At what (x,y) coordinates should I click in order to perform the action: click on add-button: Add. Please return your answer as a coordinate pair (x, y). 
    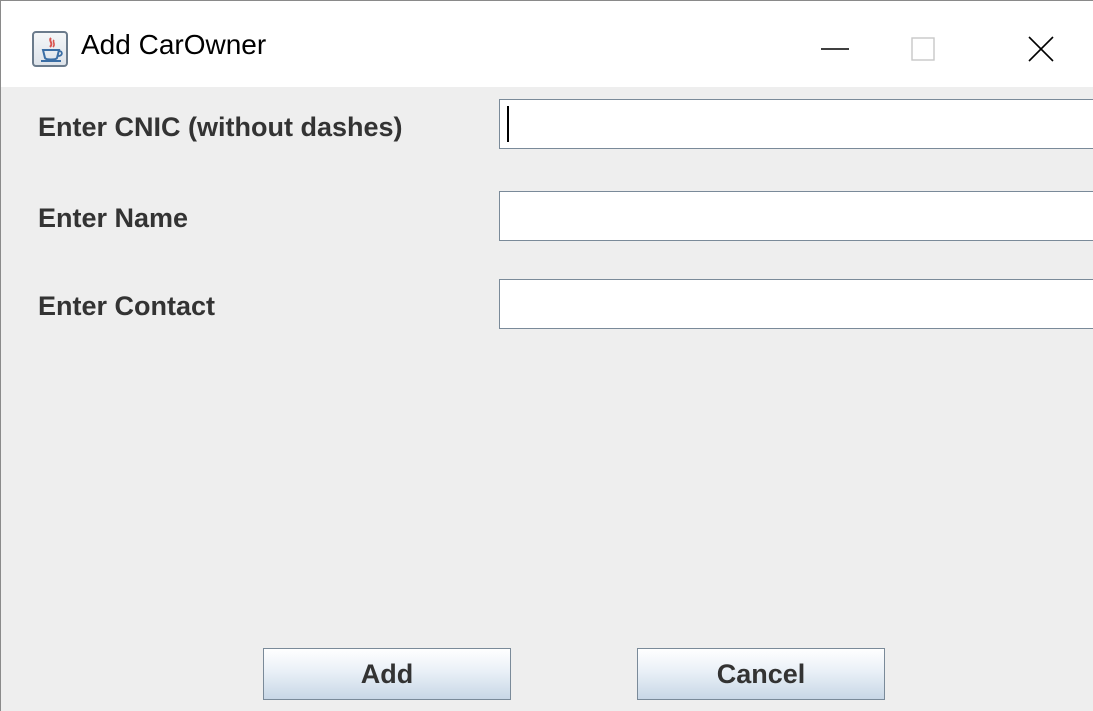
    Looking at the image, I should click on (387, 674).